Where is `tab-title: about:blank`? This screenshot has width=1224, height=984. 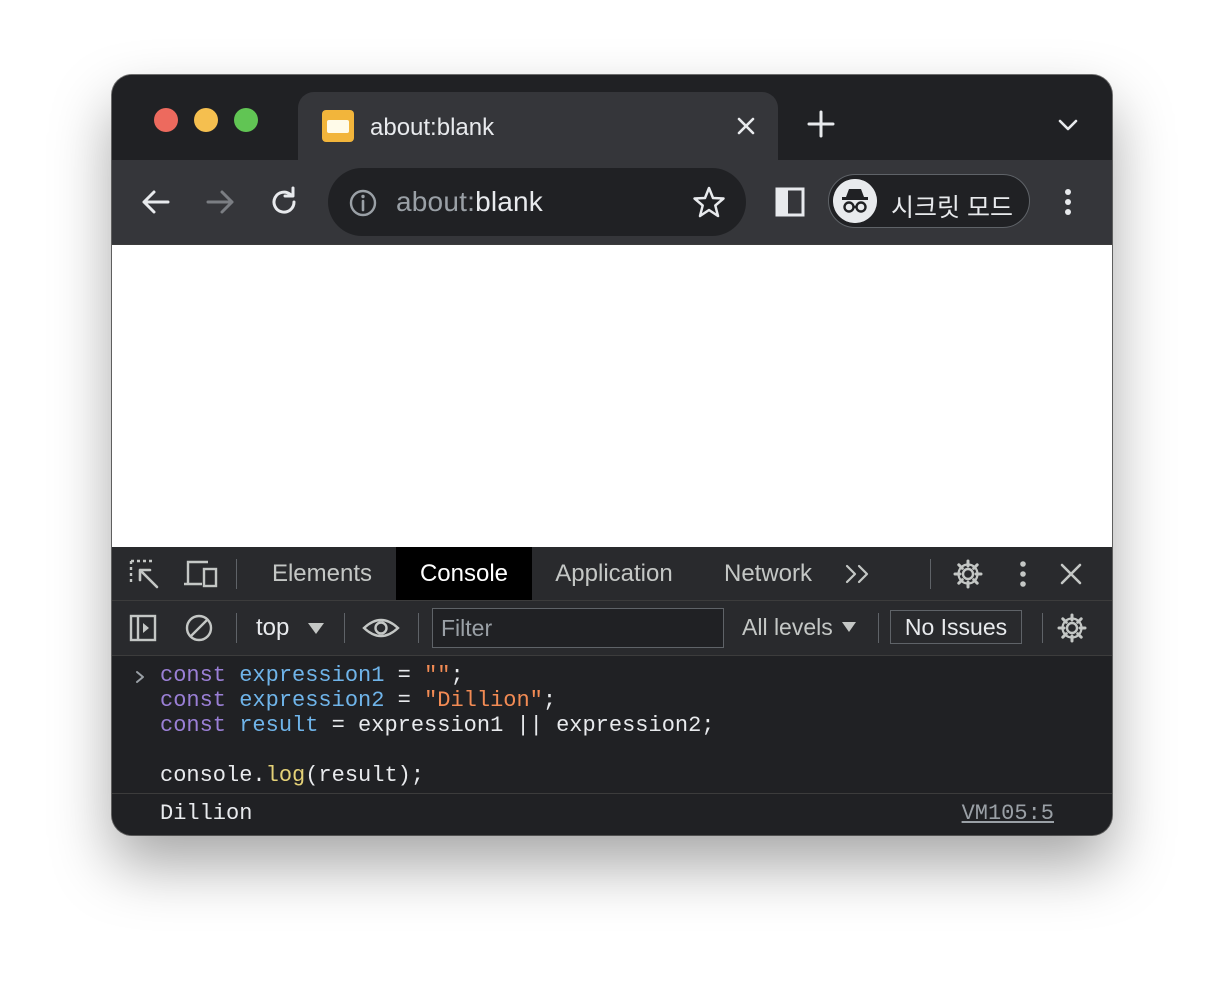 tab-title: about:blank is located at coordinates (432, 127).